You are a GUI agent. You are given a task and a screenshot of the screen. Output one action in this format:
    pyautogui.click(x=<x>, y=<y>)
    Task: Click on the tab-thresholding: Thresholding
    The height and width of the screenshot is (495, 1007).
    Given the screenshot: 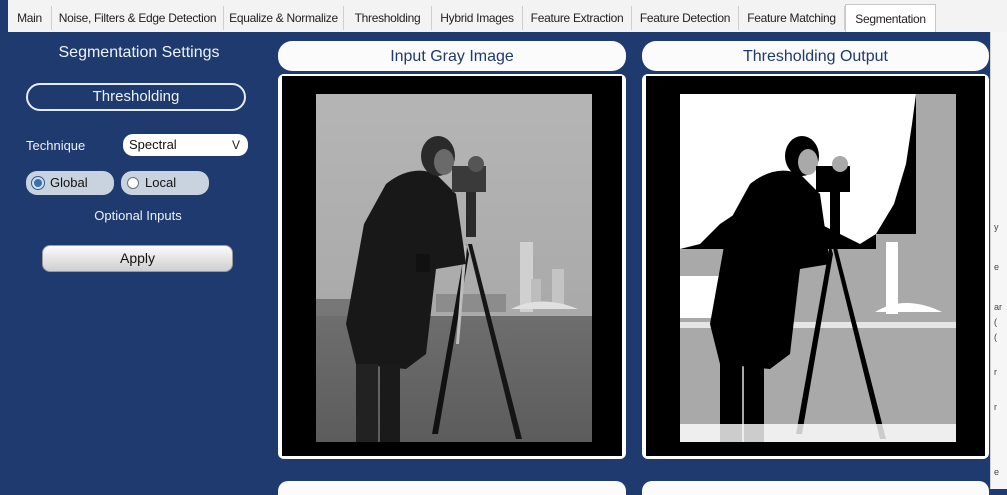 What is the action you would take?
    pyautogui.click(x=388, y=18)
    